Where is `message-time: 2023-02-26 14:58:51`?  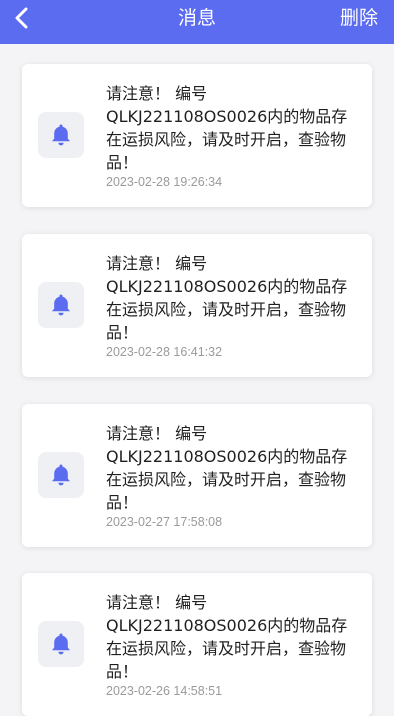
message-time: 2023-02-26 14:58:51 is located at coordinates (164, 691).